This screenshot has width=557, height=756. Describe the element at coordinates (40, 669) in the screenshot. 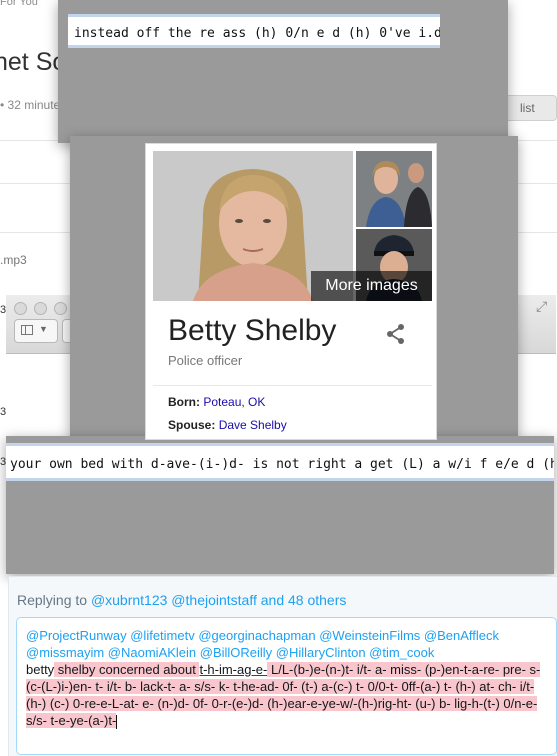

I see `tweet-body-text: betty` at that location.